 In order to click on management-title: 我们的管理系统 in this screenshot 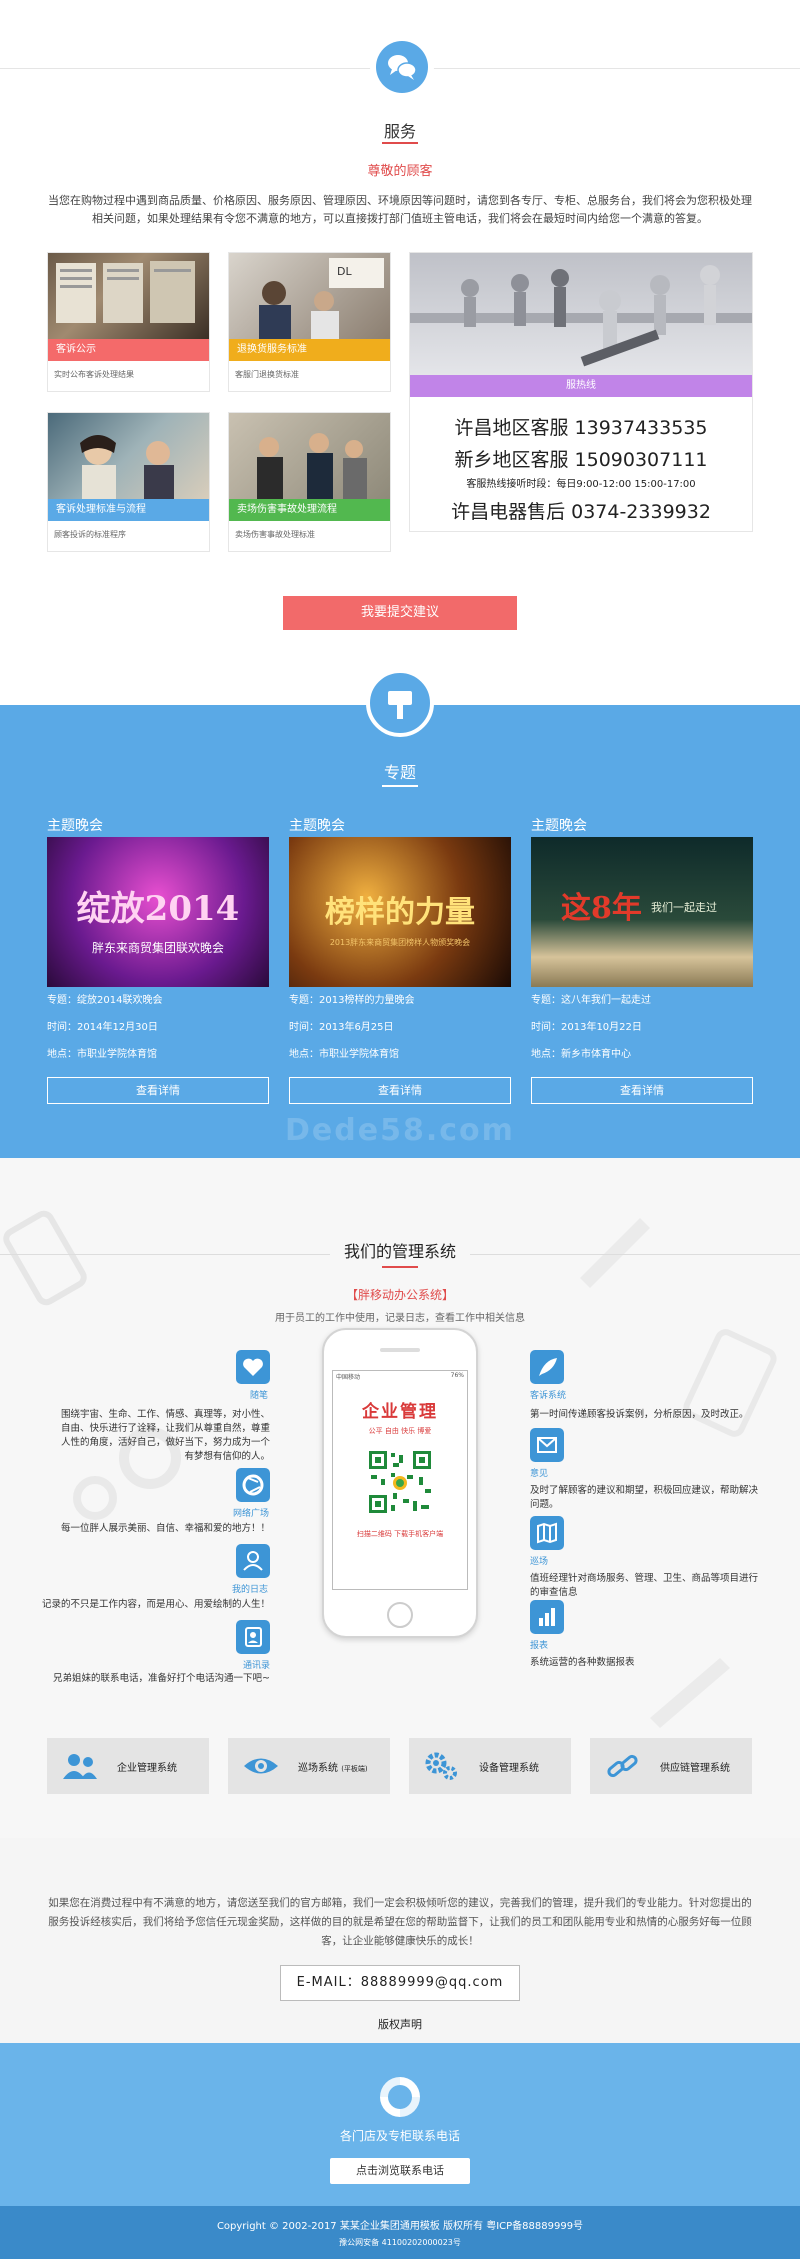, I will do `click(399, 1251)`.